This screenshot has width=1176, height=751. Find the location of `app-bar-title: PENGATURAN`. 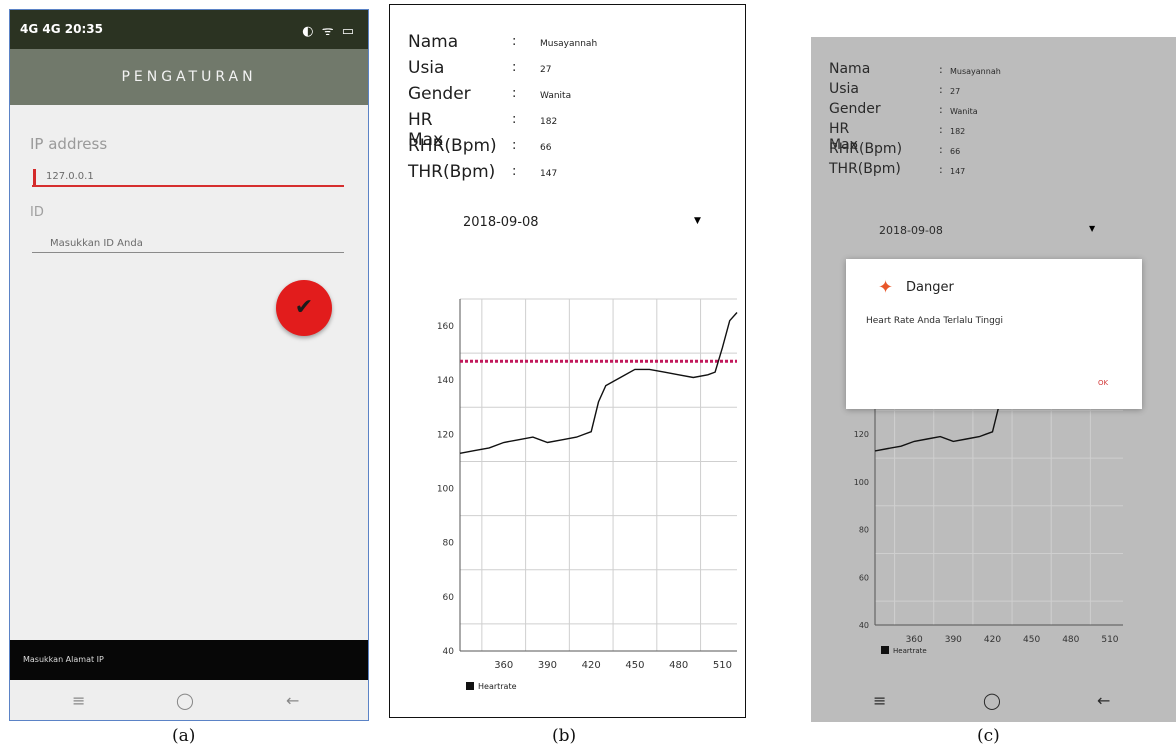

app-bar-title: PENGATURAN is located at coordinates (189, 77).